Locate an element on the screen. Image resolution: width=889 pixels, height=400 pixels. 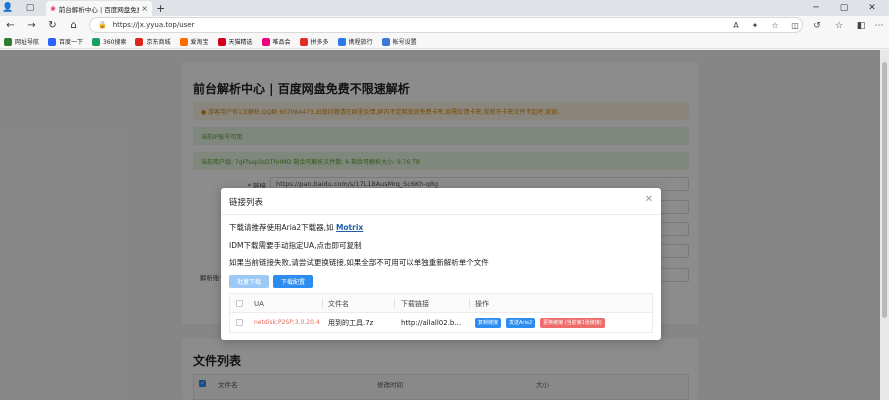
row-ua: netdisk;P2SP;3.0.20.4; is located at coordinates (287, 322).